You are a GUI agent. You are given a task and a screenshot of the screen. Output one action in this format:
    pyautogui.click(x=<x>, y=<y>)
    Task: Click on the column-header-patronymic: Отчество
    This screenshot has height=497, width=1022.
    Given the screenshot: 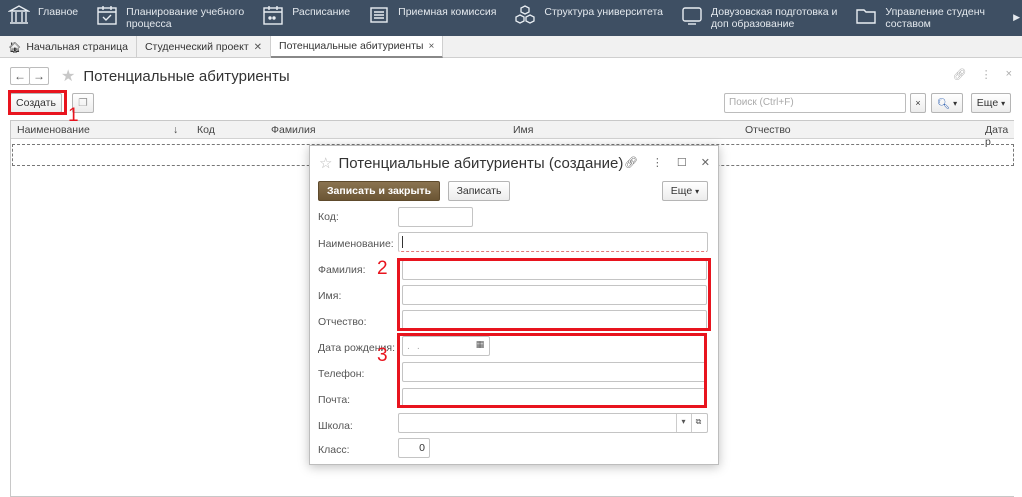 What is the action you would take?
    pyautogui.click(x=768, y=130)
    